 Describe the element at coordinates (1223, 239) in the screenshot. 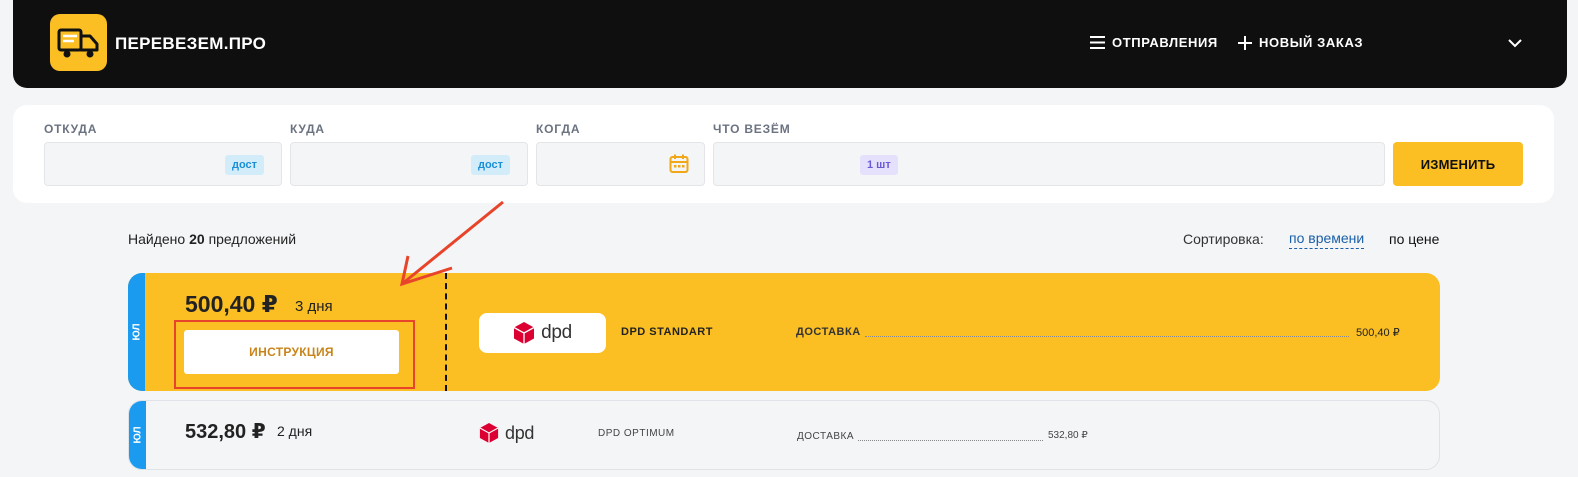

I see `sort-label: Сортировка:` at that location.